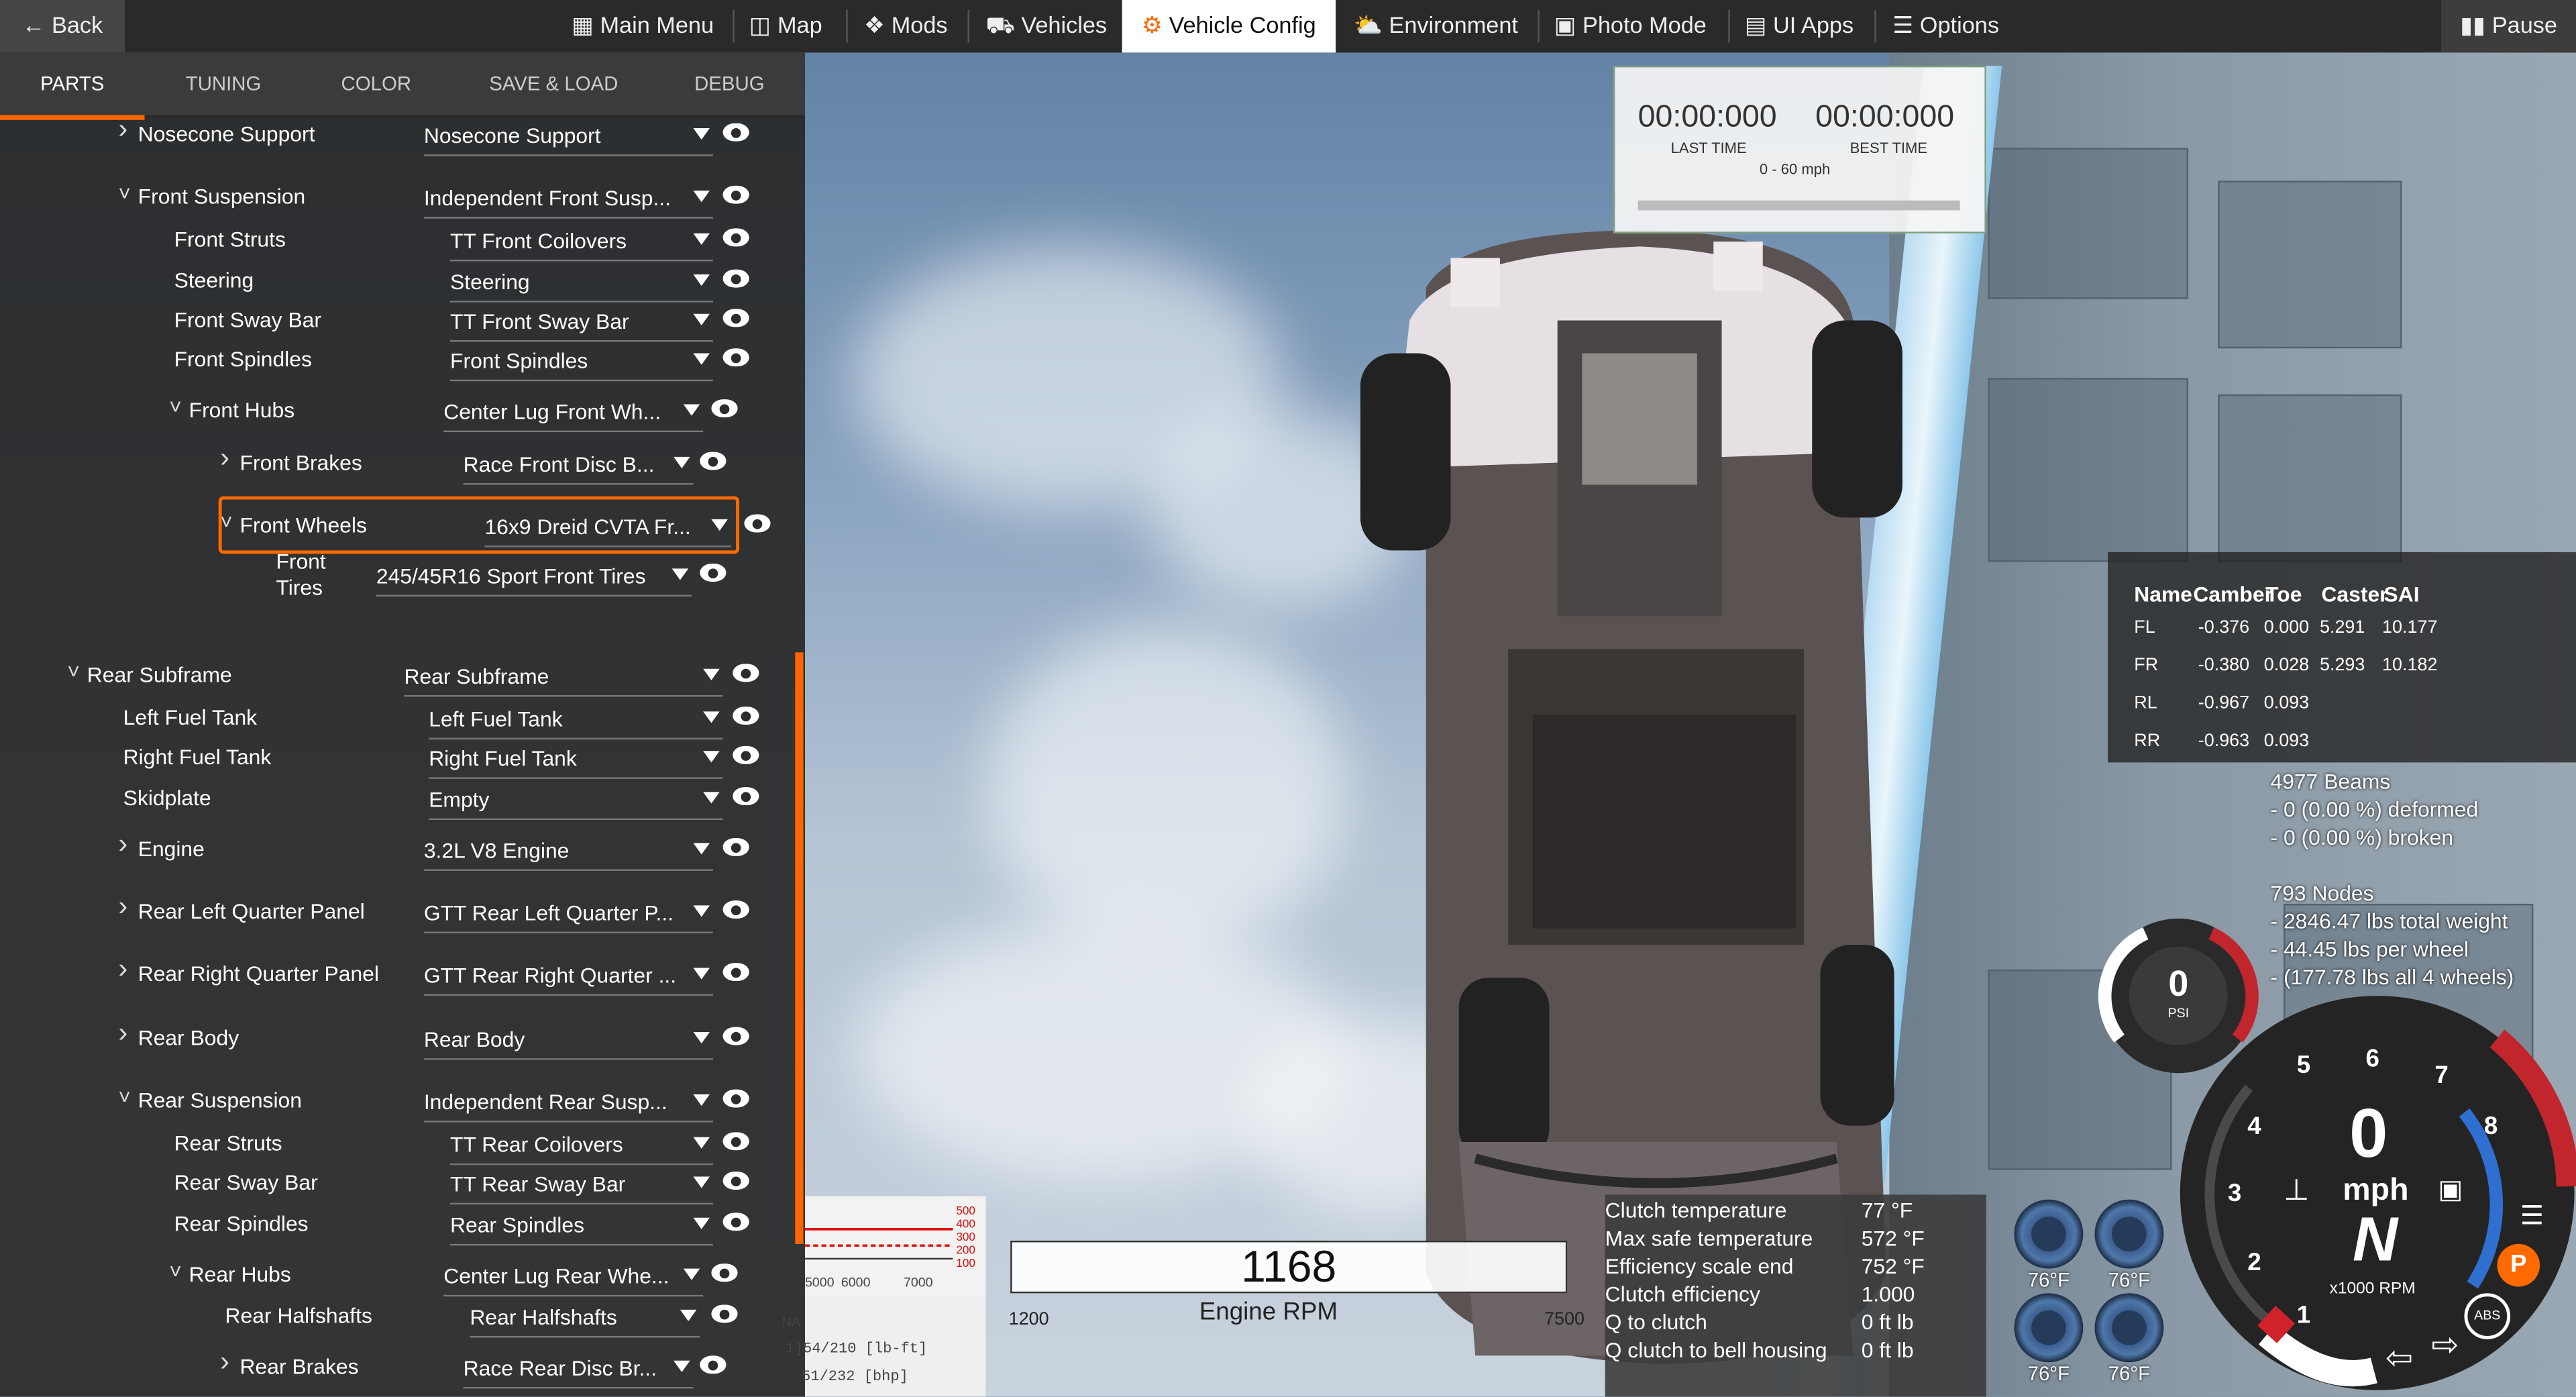 The width and height of the screenshot is (2576, 1397). What do you see at coordinates (72, 86) in the screenshot?
I see `tab-parts: PARTS` at bounding box center [72, 86].